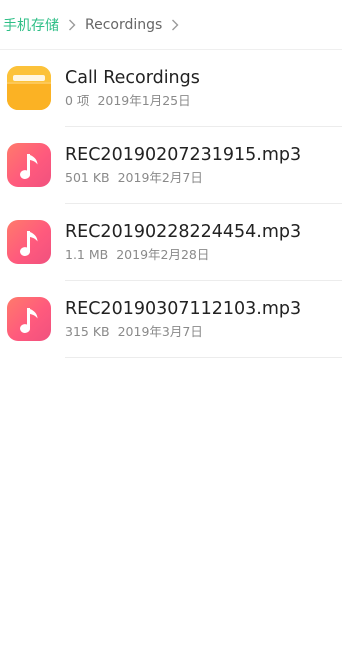 The height and width of the screenshot is (659, 342). I want to click on file-size: 315 KB, so click(87, 331).